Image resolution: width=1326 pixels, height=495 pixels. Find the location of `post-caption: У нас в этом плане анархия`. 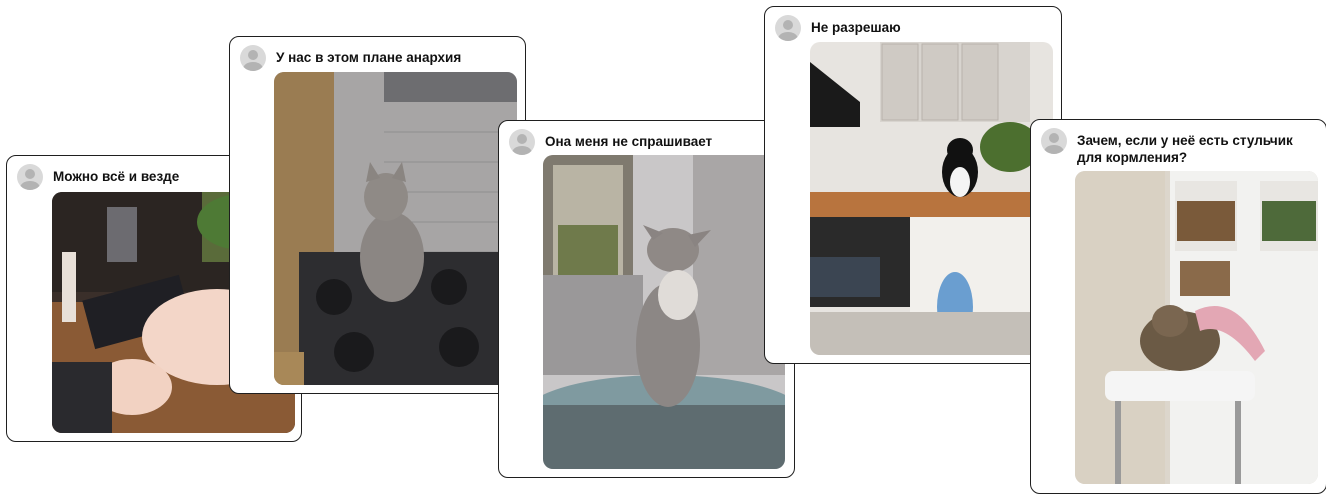

post-caption: У нас в этом плане анархия is located at coordinates (369, 57).